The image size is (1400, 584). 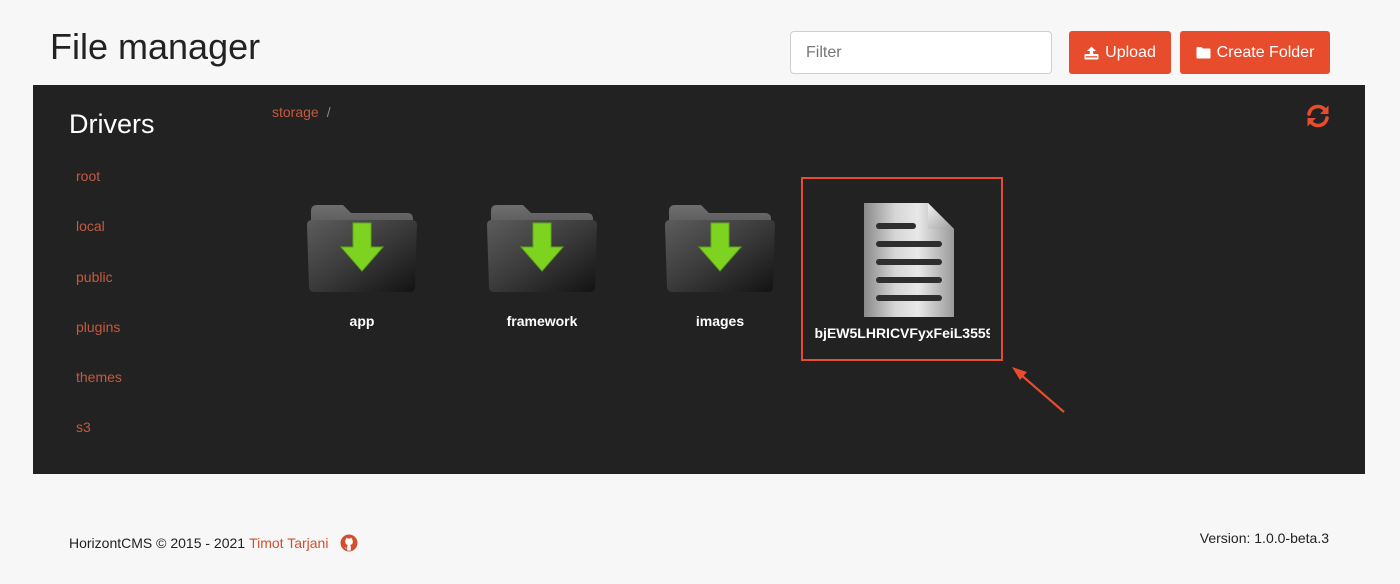 What do you see at coordinates (99, 444) in the screenshot?
I see `driver-item-s3: s3` at bounding box center [99, 444].